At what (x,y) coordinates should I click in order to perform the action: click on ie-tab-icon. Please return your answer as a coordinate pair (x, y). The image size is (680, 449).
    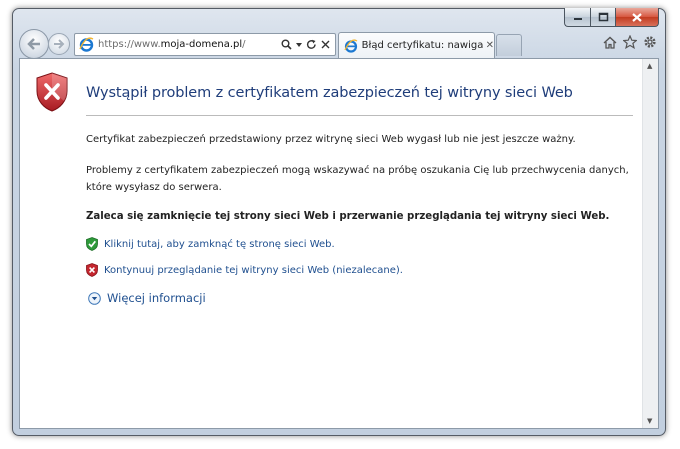
    Looking at the image, I should click on (351, 45).